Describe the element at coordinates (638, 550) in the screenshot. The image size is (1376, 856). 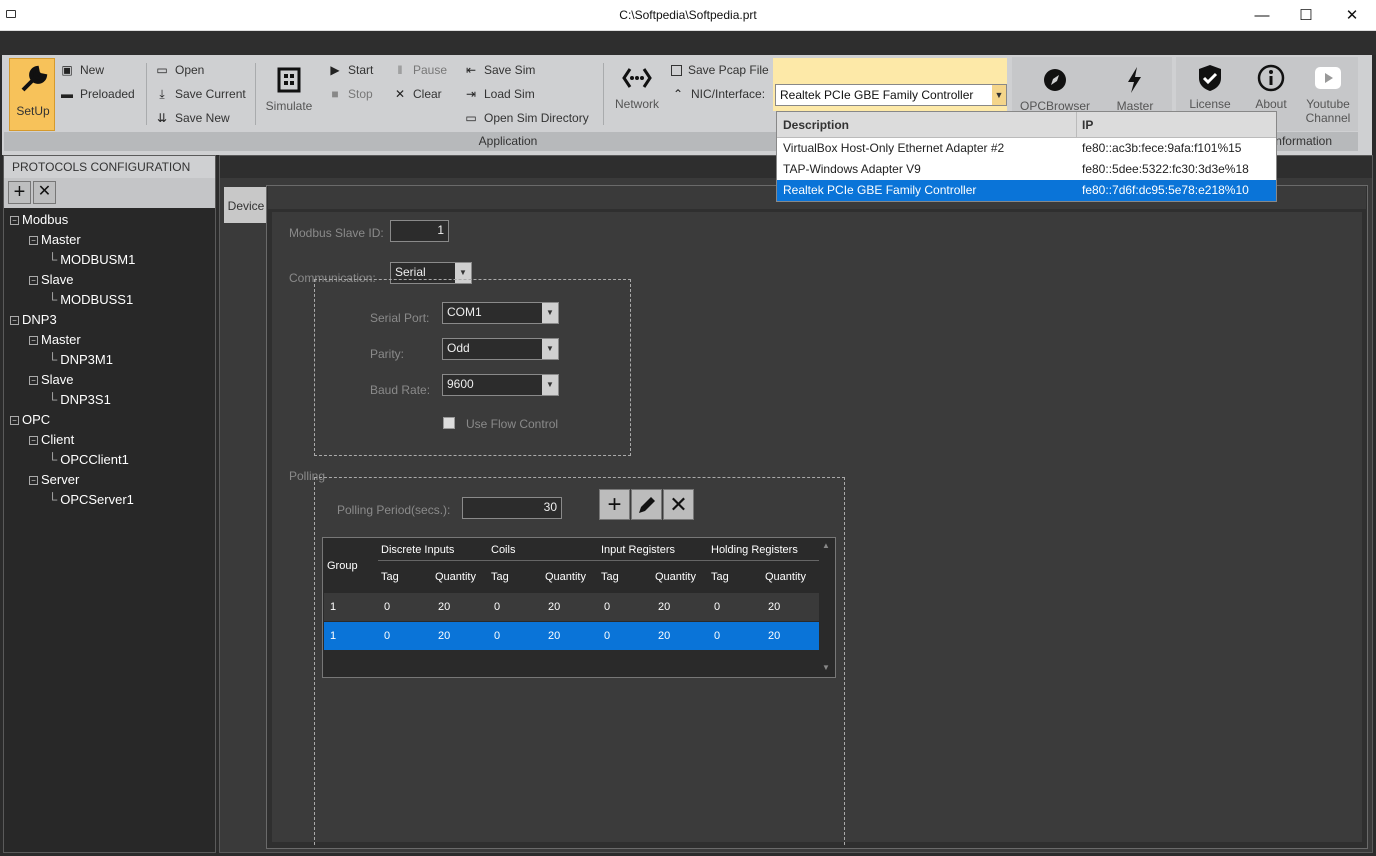
I see `input-registers-header: Input Registers` at that location.